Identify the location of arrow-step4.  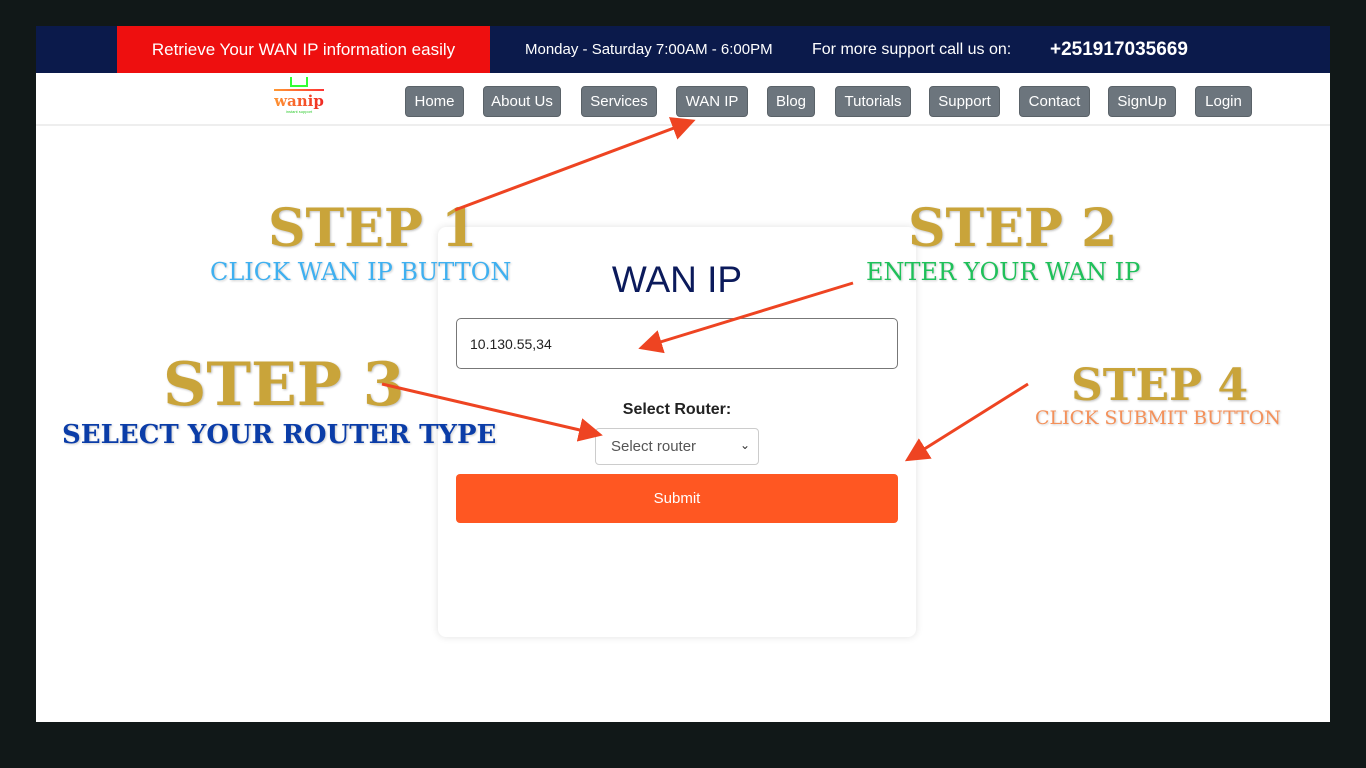
(966, 422).